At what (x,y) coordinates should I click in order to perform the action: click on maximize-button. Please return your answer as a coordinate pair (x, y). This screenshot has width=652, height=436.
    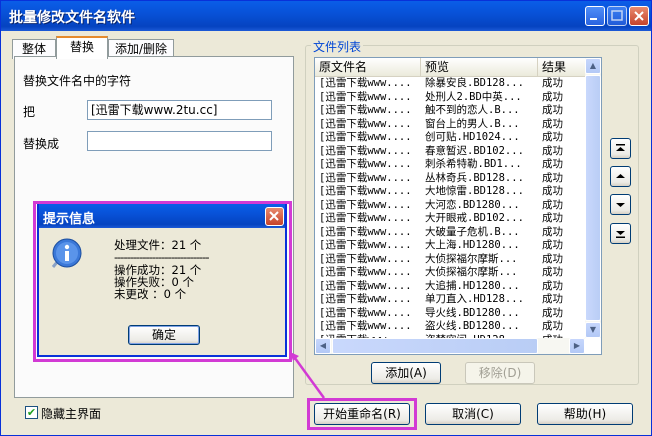
    Looking at the image, I should click on (617, 16).